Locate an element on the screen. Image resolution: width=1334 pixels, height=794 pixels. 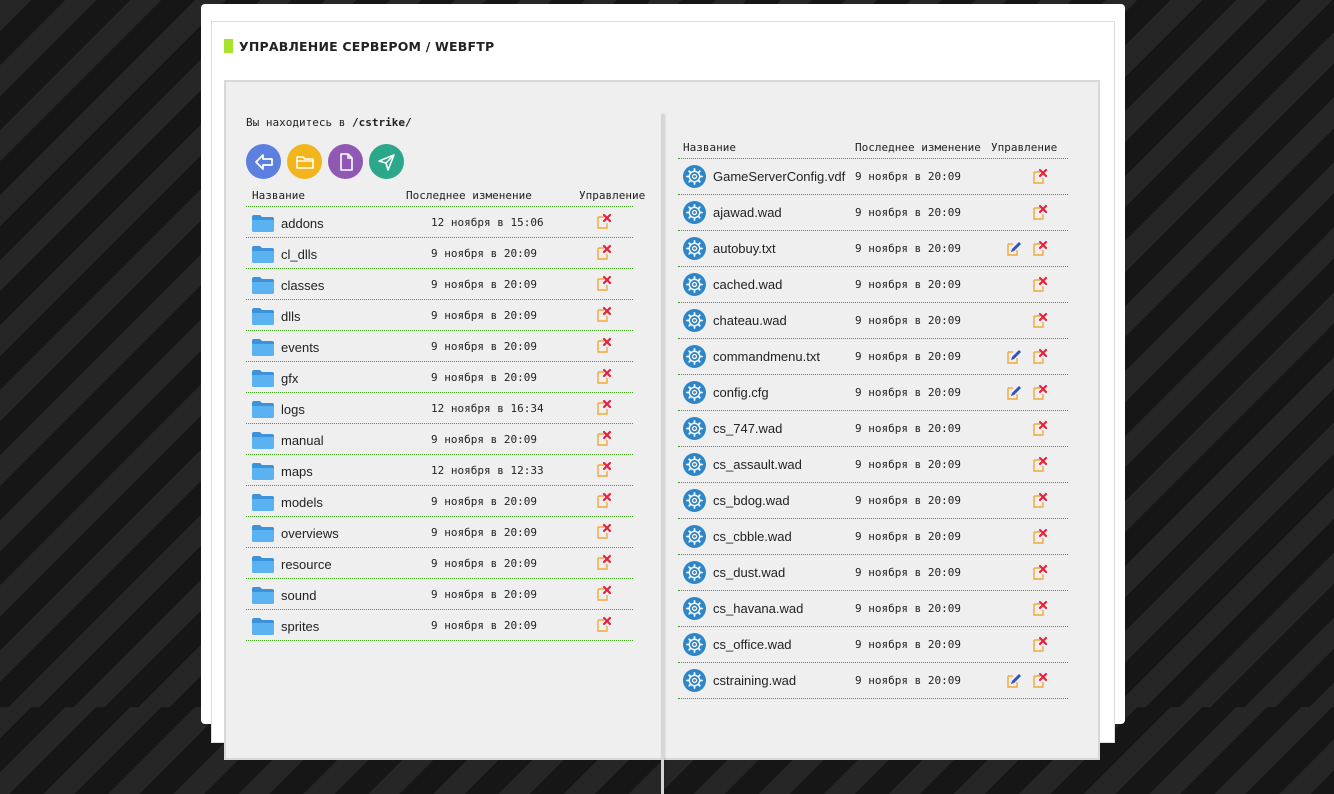
folder-name: sprites is located at coordinates (300, 626).